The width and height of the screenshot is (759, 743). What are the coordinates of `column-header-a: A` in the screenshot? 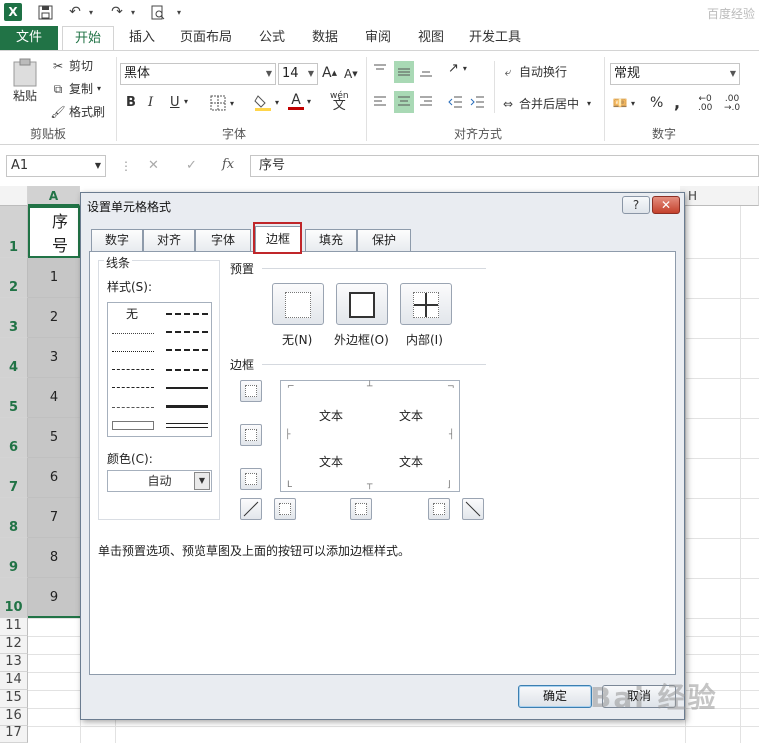 It's located at (54, 196).